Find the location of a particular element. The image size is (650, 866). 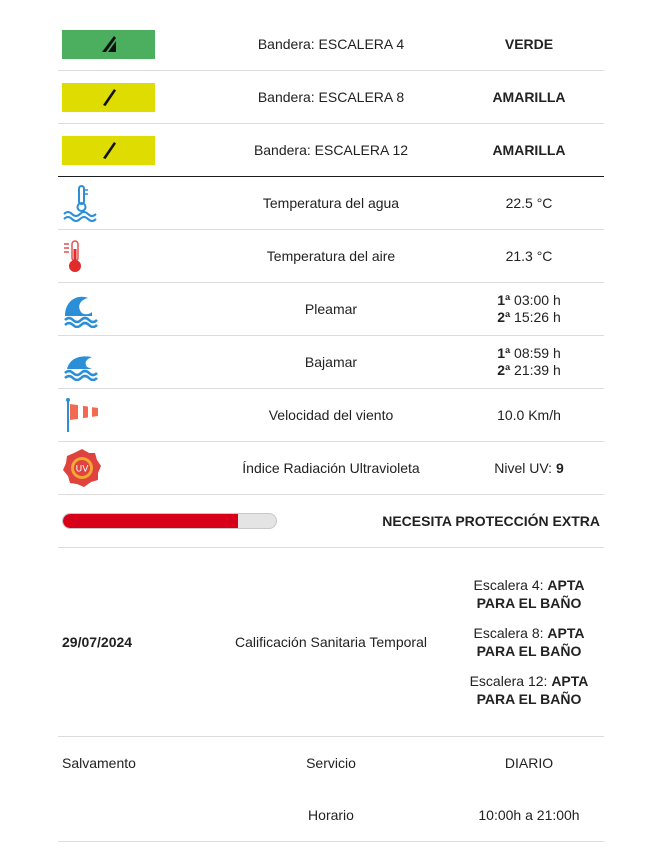

air-temp-row: Temperatura del aire 21.3 °C is located at coordinates (331, 256).